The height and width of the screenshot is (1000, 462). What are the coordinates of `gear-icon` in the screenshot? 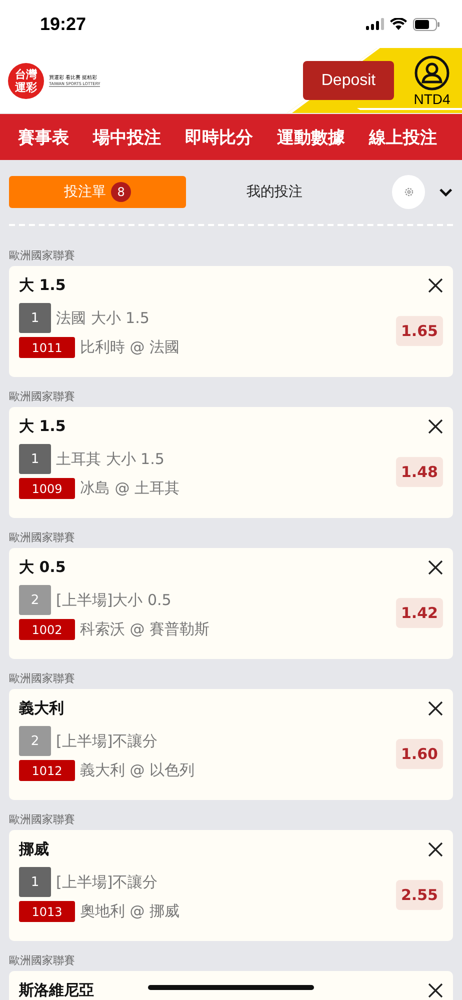 It's located at (409, 192).